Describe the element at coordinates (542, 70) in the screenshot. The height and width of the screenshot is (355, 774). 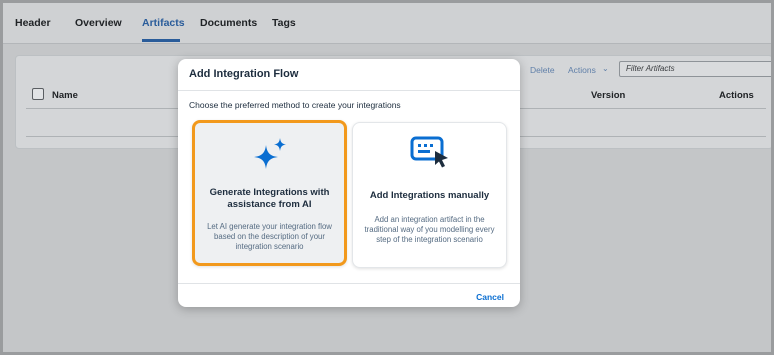
I see `delete-button: Delete` at that location.